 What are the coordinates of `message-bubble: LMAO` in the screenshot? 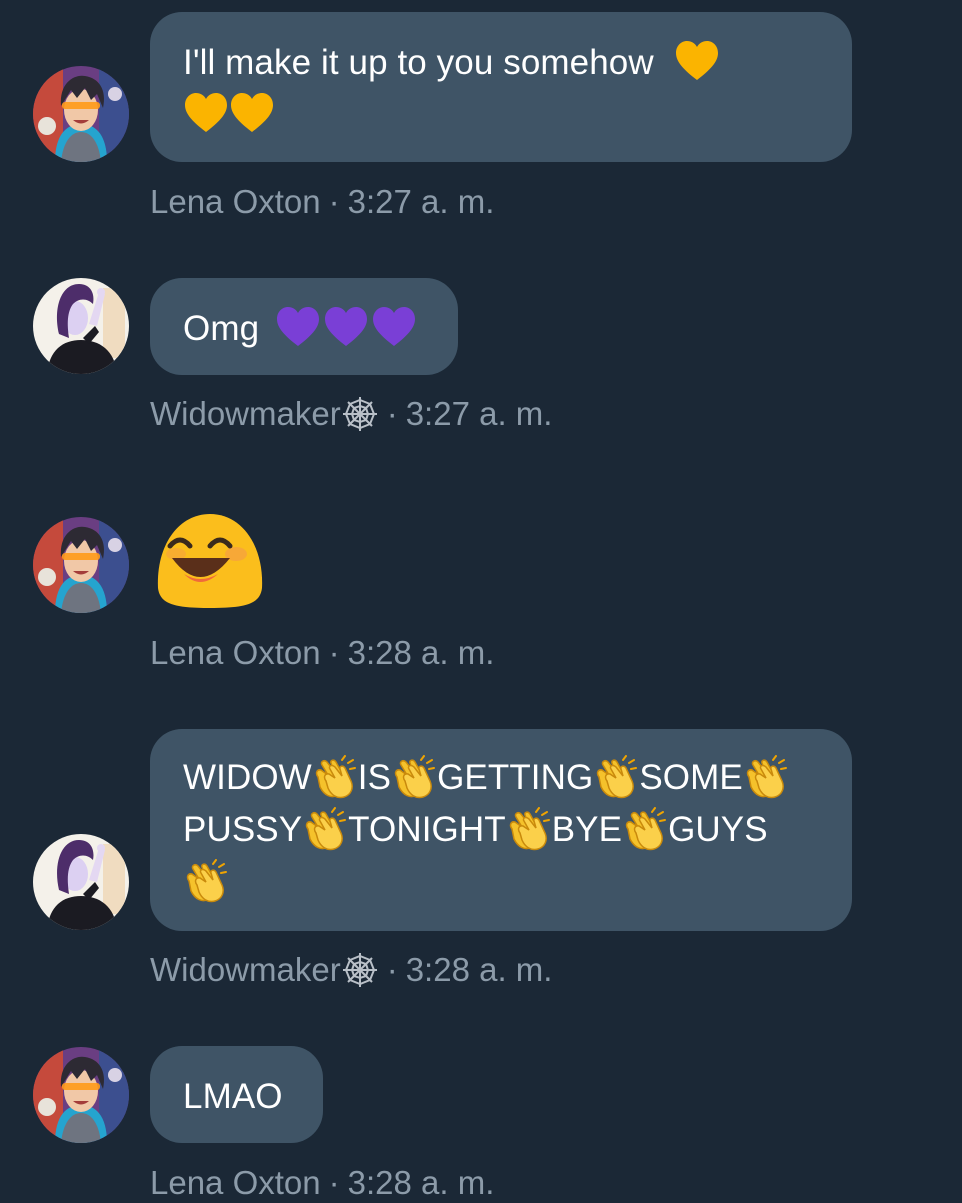 It's located at (236, 1094).